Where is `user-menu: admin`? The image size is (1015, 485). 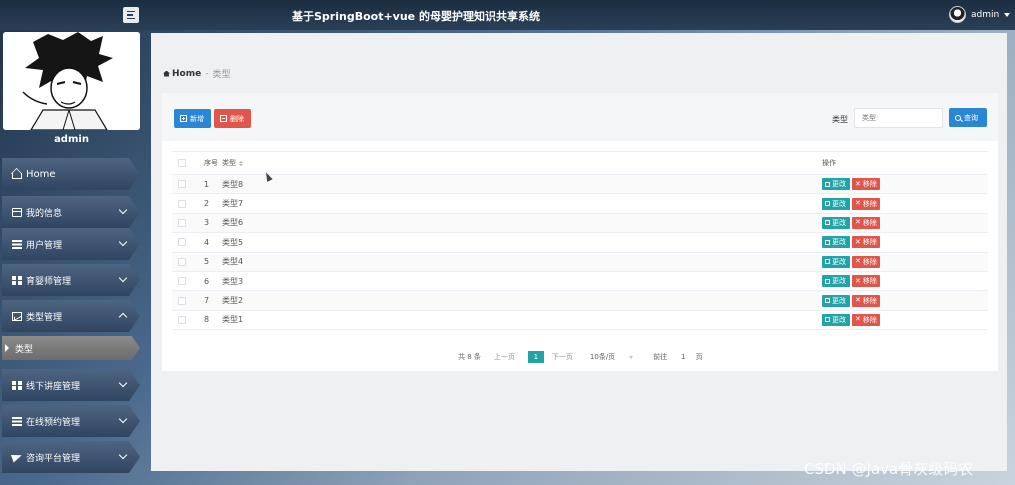
user-menu: admin is located at coordinates (980, 14).